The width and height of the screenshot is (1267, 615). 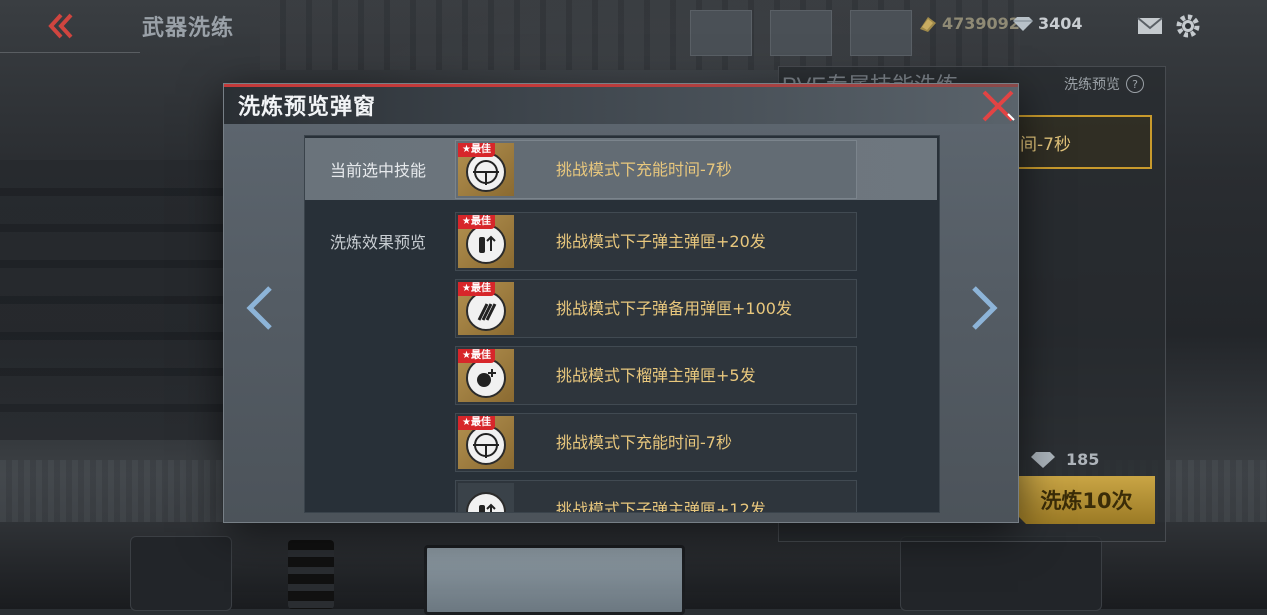 What do you see at coordinates (307, 107) in the screenshot?
I see `popup-title: 洗炼预览弹窗` at bounding box center [307, 107].